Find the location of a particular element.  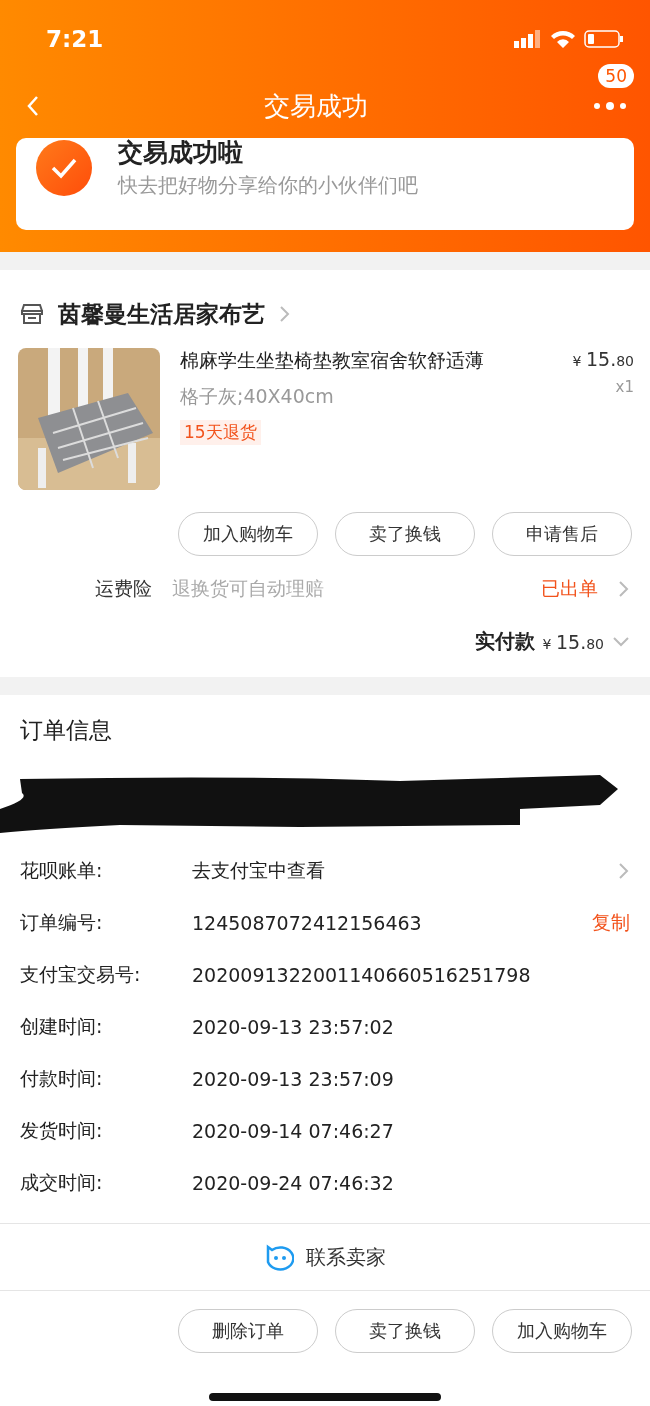

product-quantity: x1 is located at coordinates (624, 387).